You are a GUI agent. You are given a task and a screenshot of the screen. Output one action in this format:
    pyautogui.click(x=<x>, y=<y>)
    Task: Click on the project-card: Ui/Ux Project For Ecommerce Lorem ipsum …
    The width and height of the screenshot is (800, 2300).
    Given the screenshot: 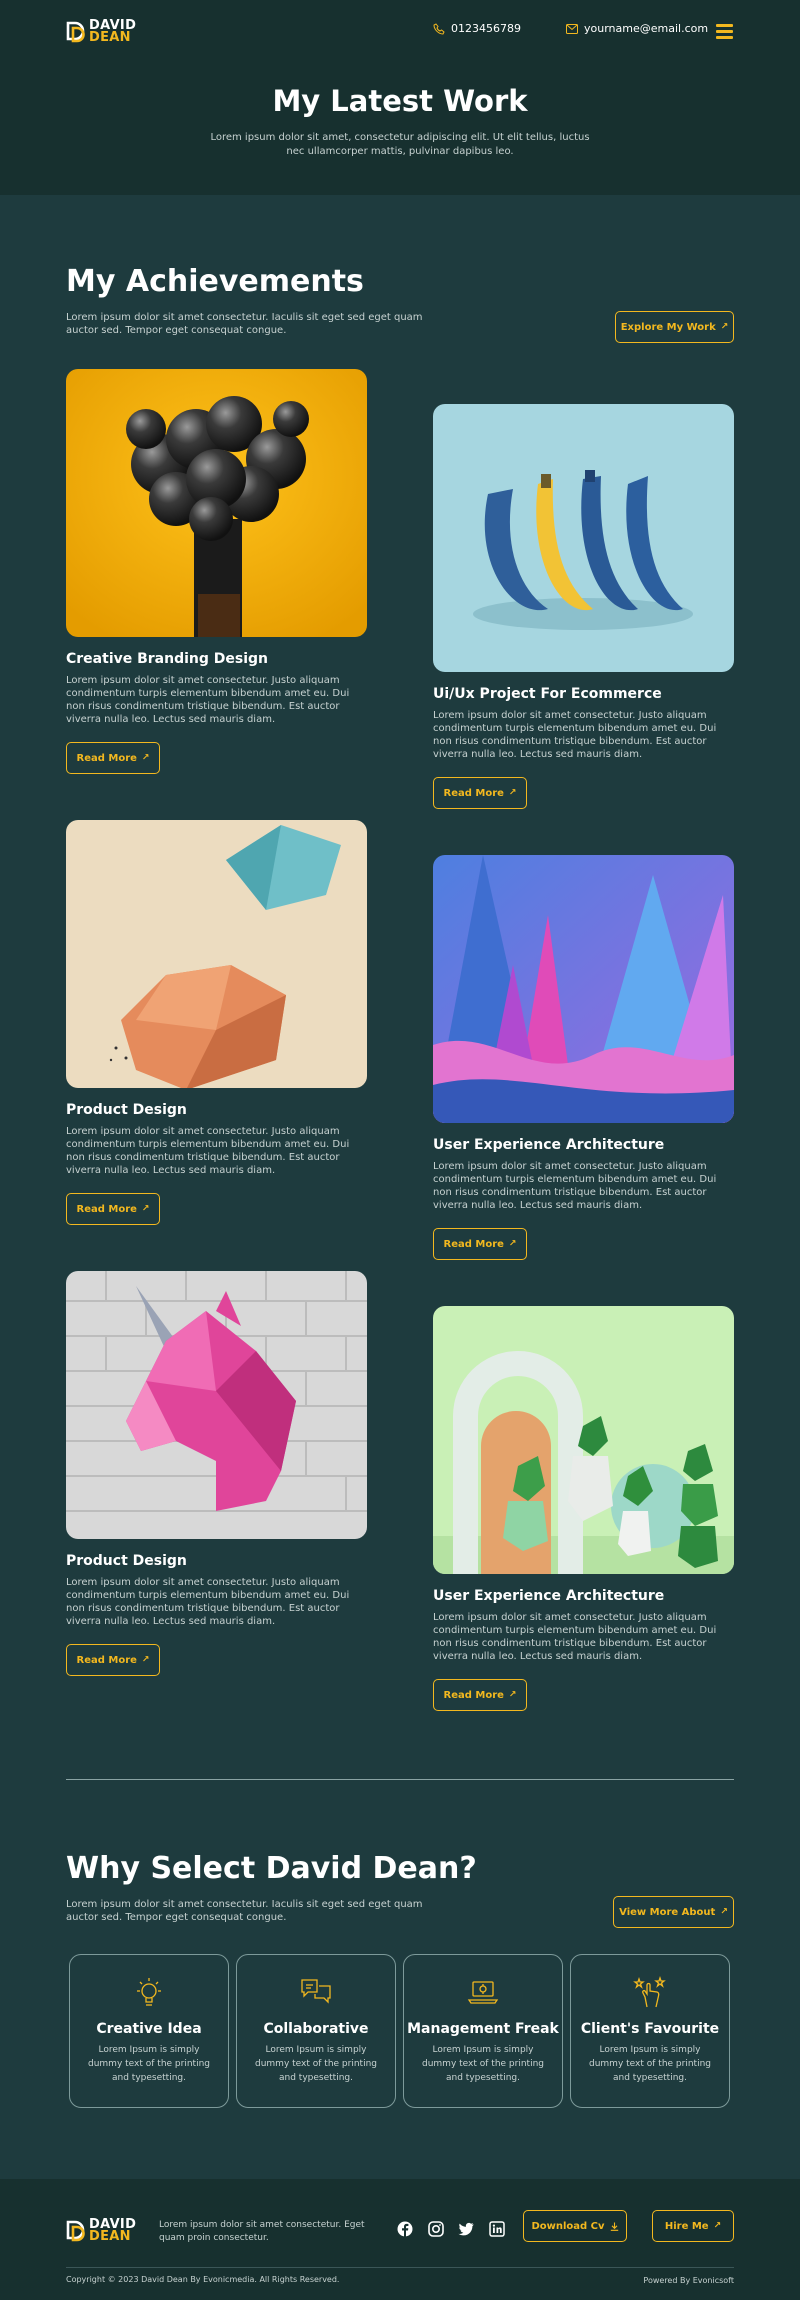 What is the action you would take?
    pyautogui.click(x=583, y=606)
    